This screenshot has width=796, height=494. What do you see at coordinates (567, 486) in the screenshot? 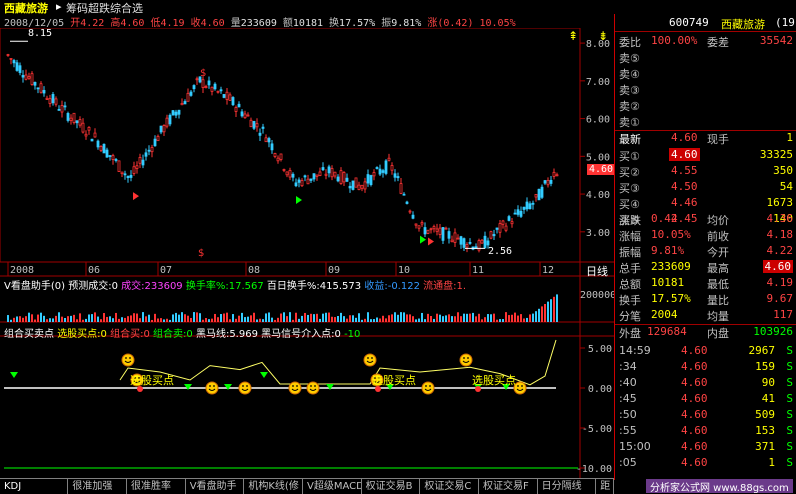
I see `indicator-tab: 日分隔线` at bounding box center [567, 486].